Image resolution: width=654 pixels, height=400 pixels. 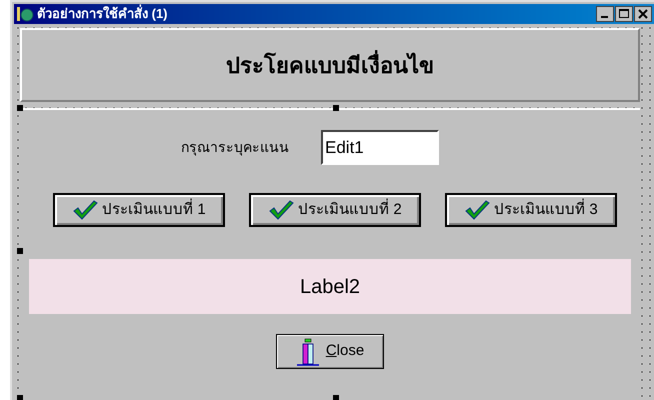 What do you see at coordinates (139, 210) in the screenshot?
I see `evaluate-button: ประเมินแบบที่ 1` at bounding box center [139, 210].